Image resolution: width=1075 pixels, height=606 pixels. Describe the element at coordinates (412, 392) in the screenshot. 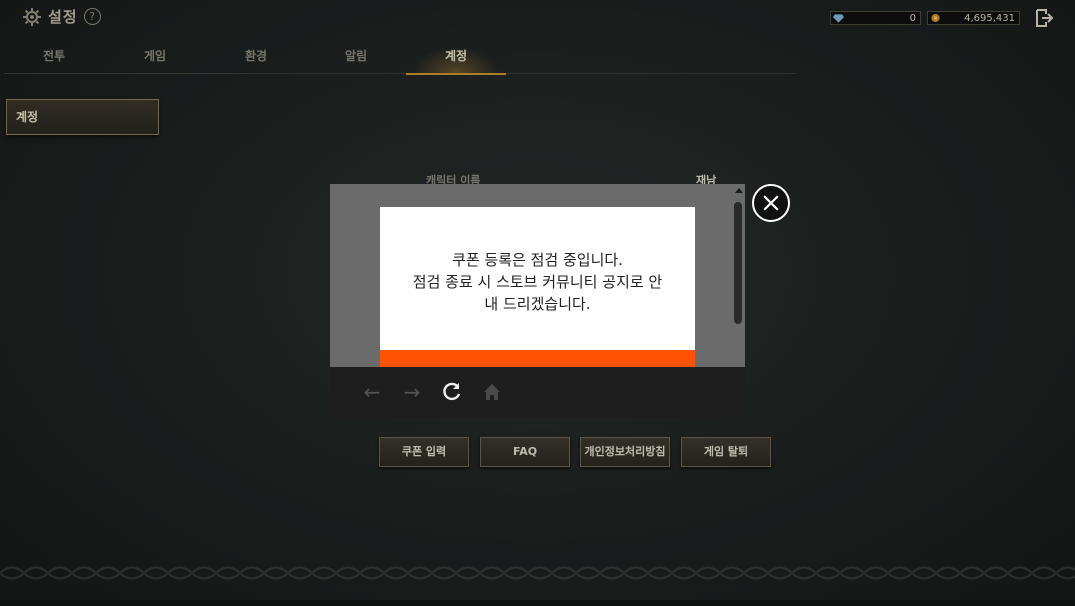

I see `forward-arrow-icon: →` at that location.